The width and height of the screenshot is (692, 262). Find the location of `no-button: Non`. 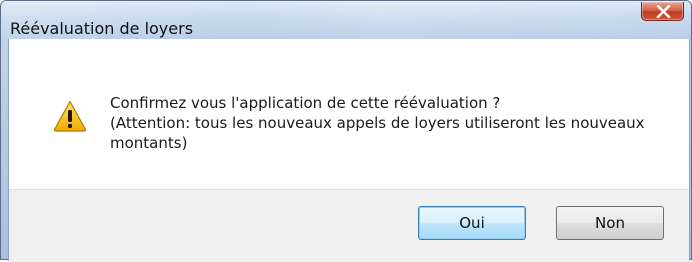

no-button: Non is located at coordinates (610, 223).